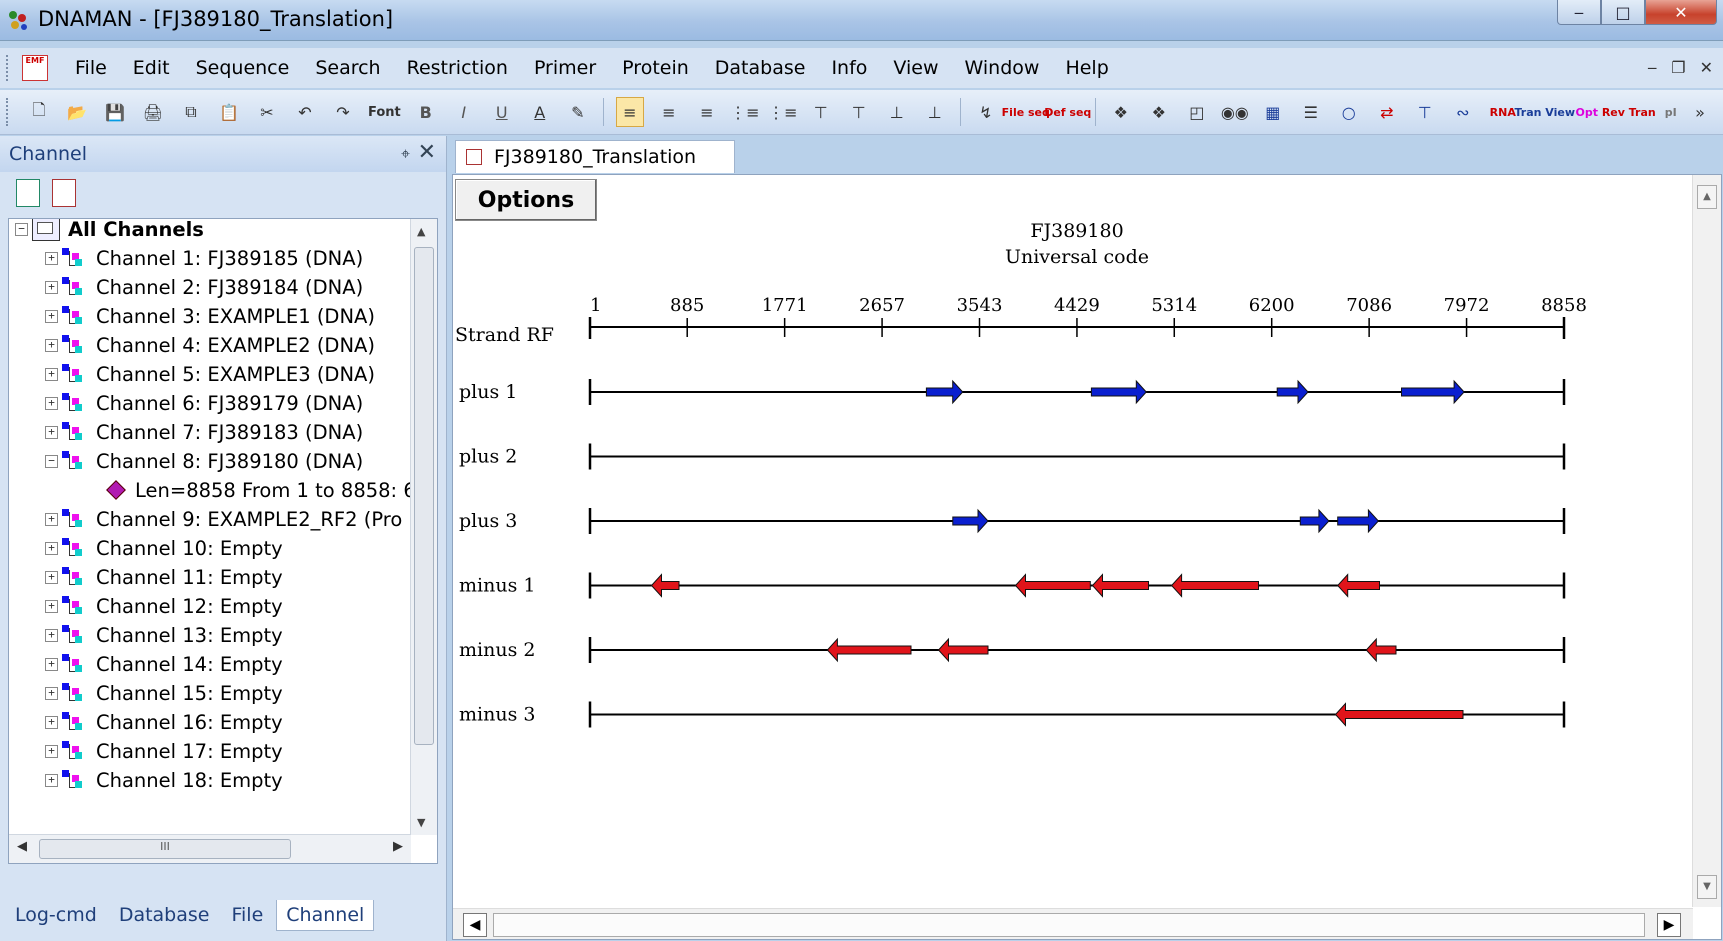 Image resolution: width=1723 pixels, height=941 pixels. Describe the element at coordinates (1159, 112) in the screenshot. I see `dna-compare-icon: ❖` at that location.